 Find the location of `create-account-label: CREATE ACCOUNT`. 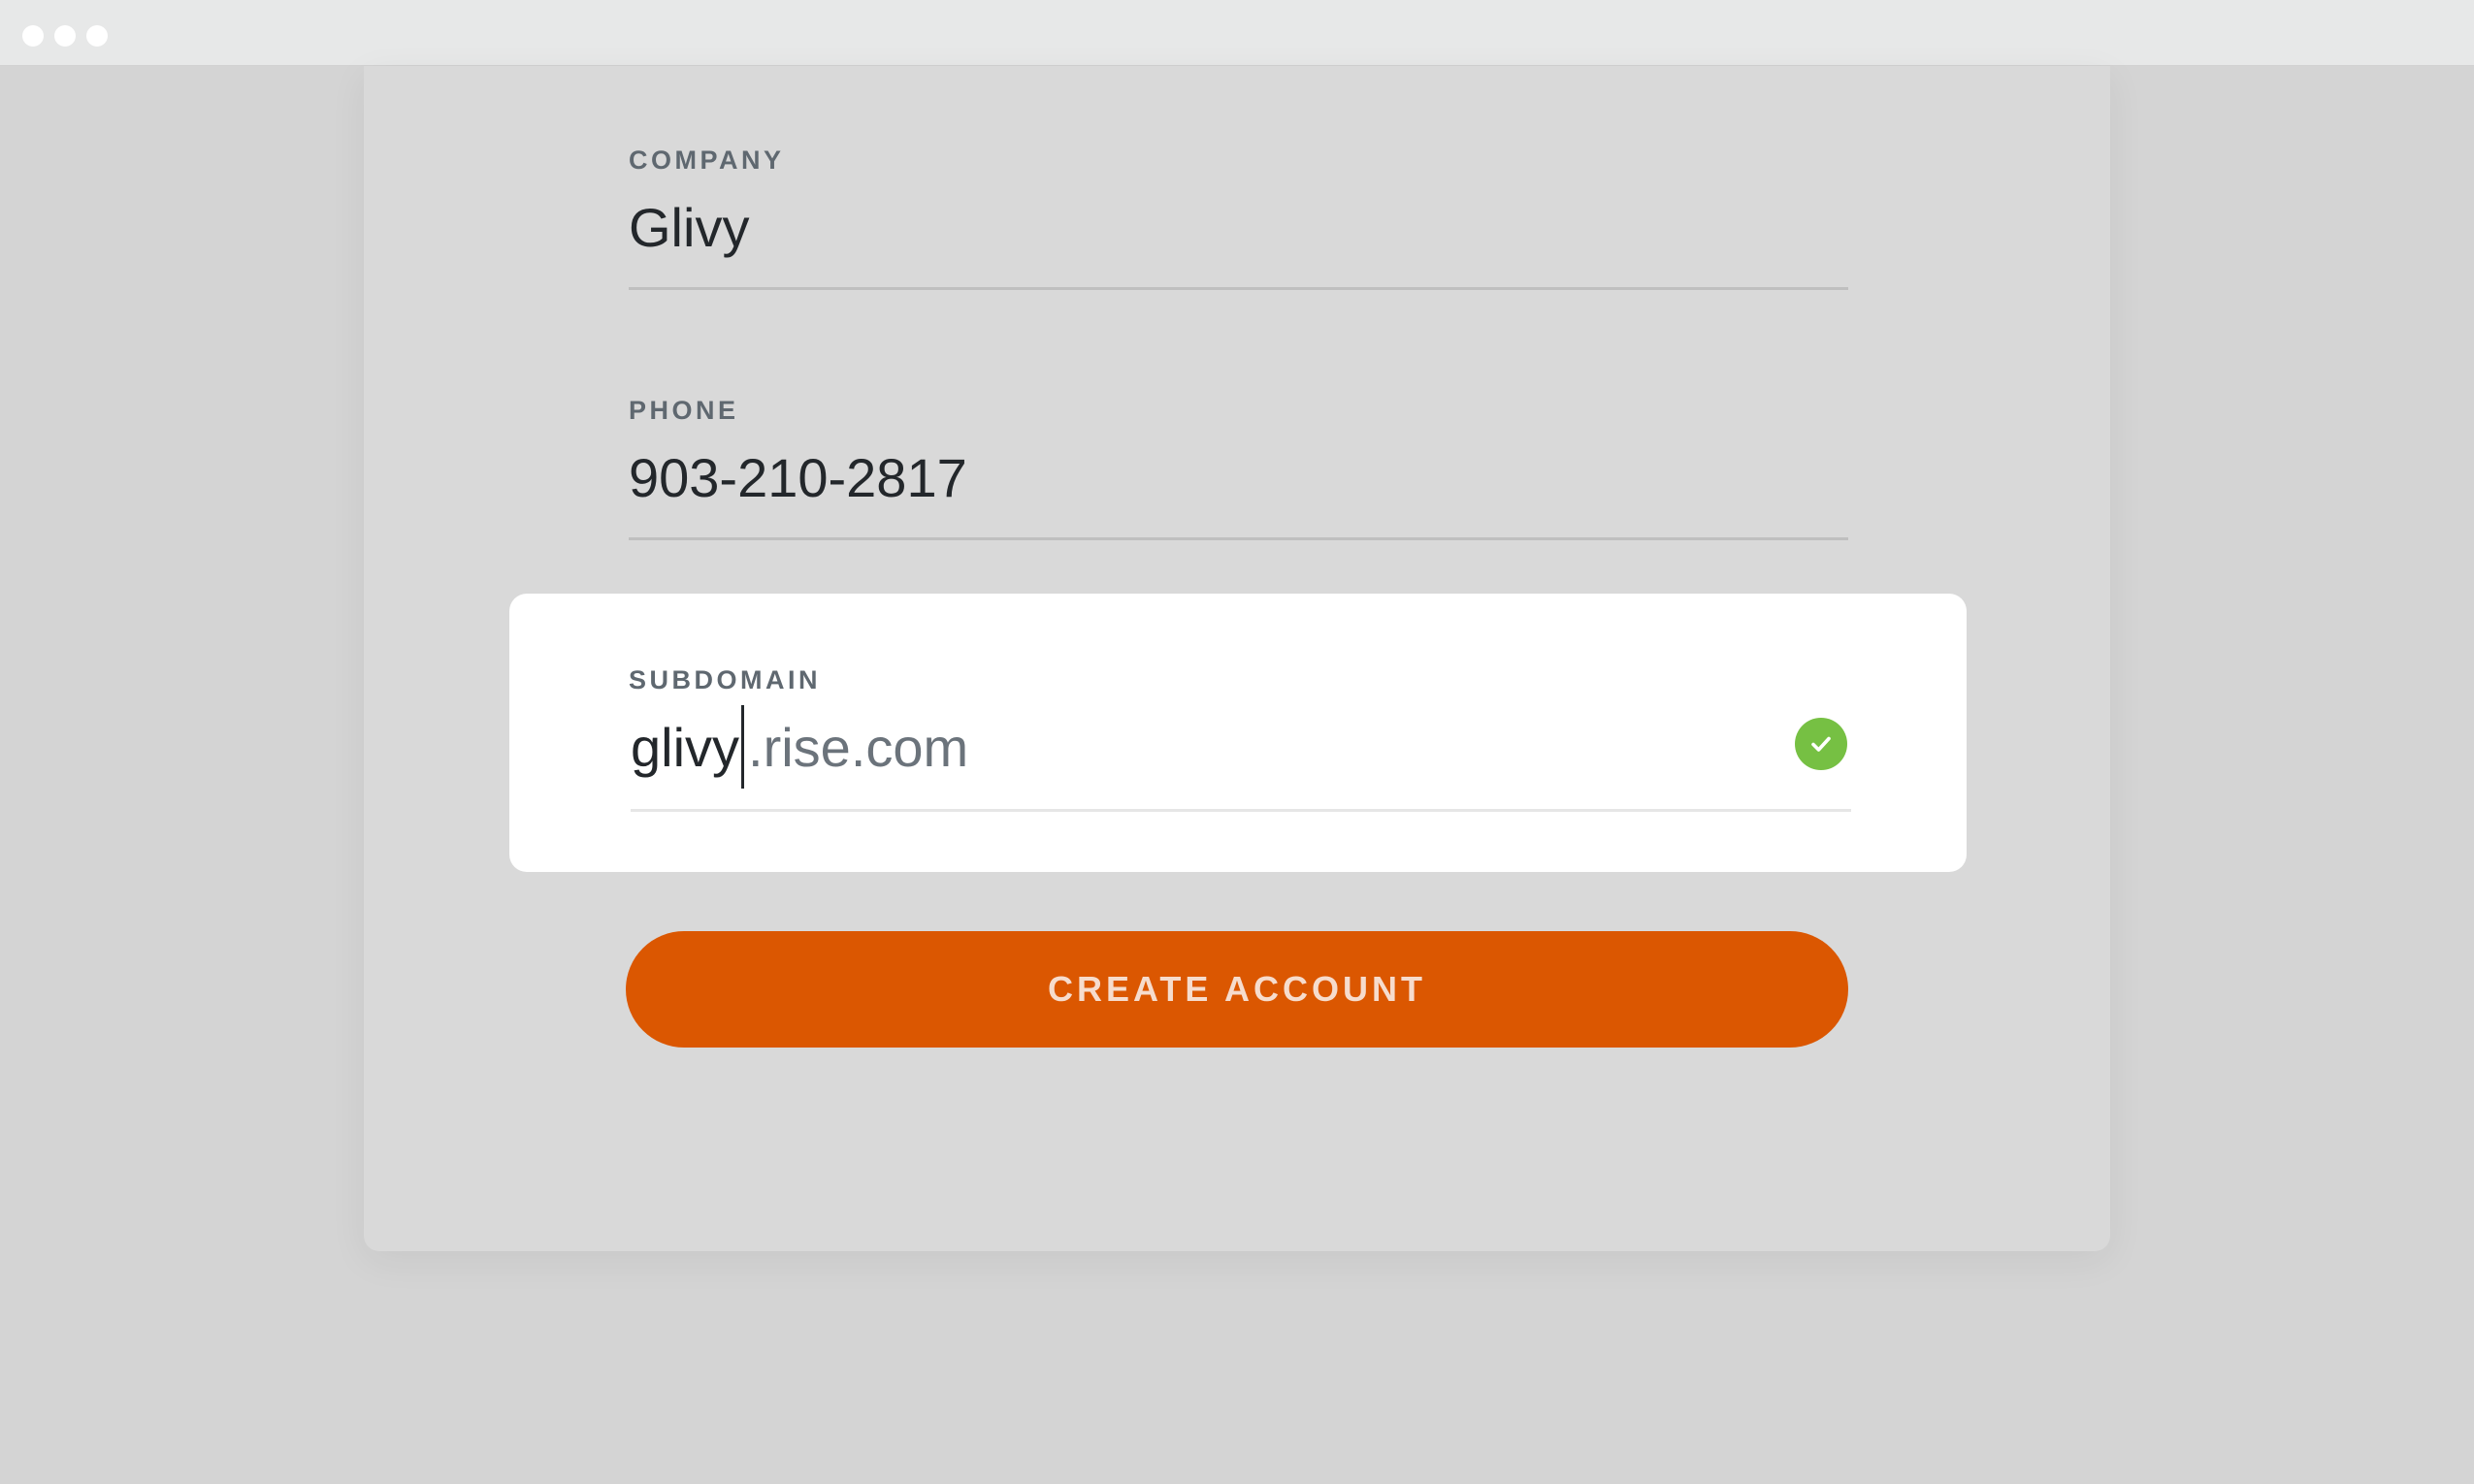

create-account-label: CREATE ACCOUNT is located at coordinates (1237, 989).